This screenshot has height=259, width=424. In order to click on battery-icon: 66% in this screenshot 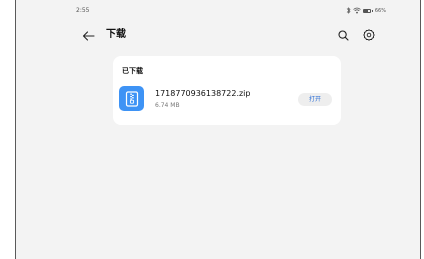, I will do `click(374, 10)`.